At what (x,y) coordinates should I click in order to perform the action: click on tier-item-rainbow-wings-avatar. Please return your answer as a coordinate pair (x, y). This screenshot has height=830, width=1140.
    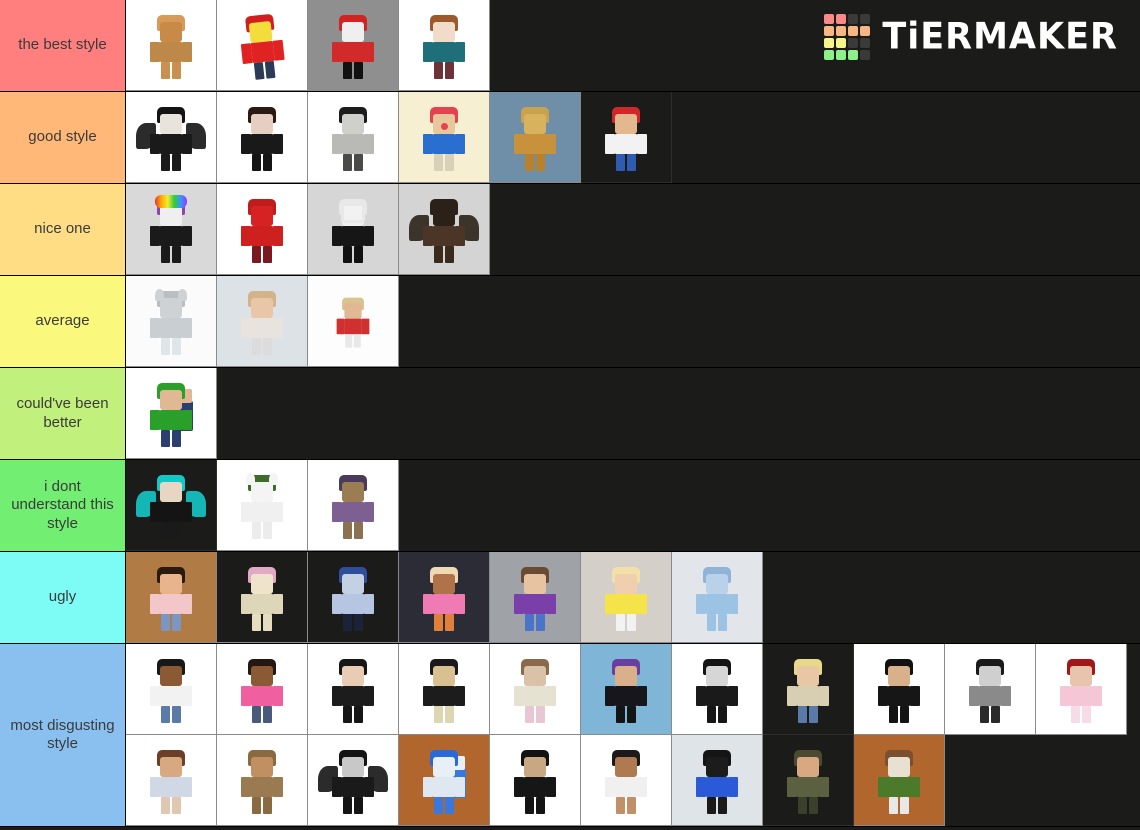
    Looking at the image, I should click on (171, 505).